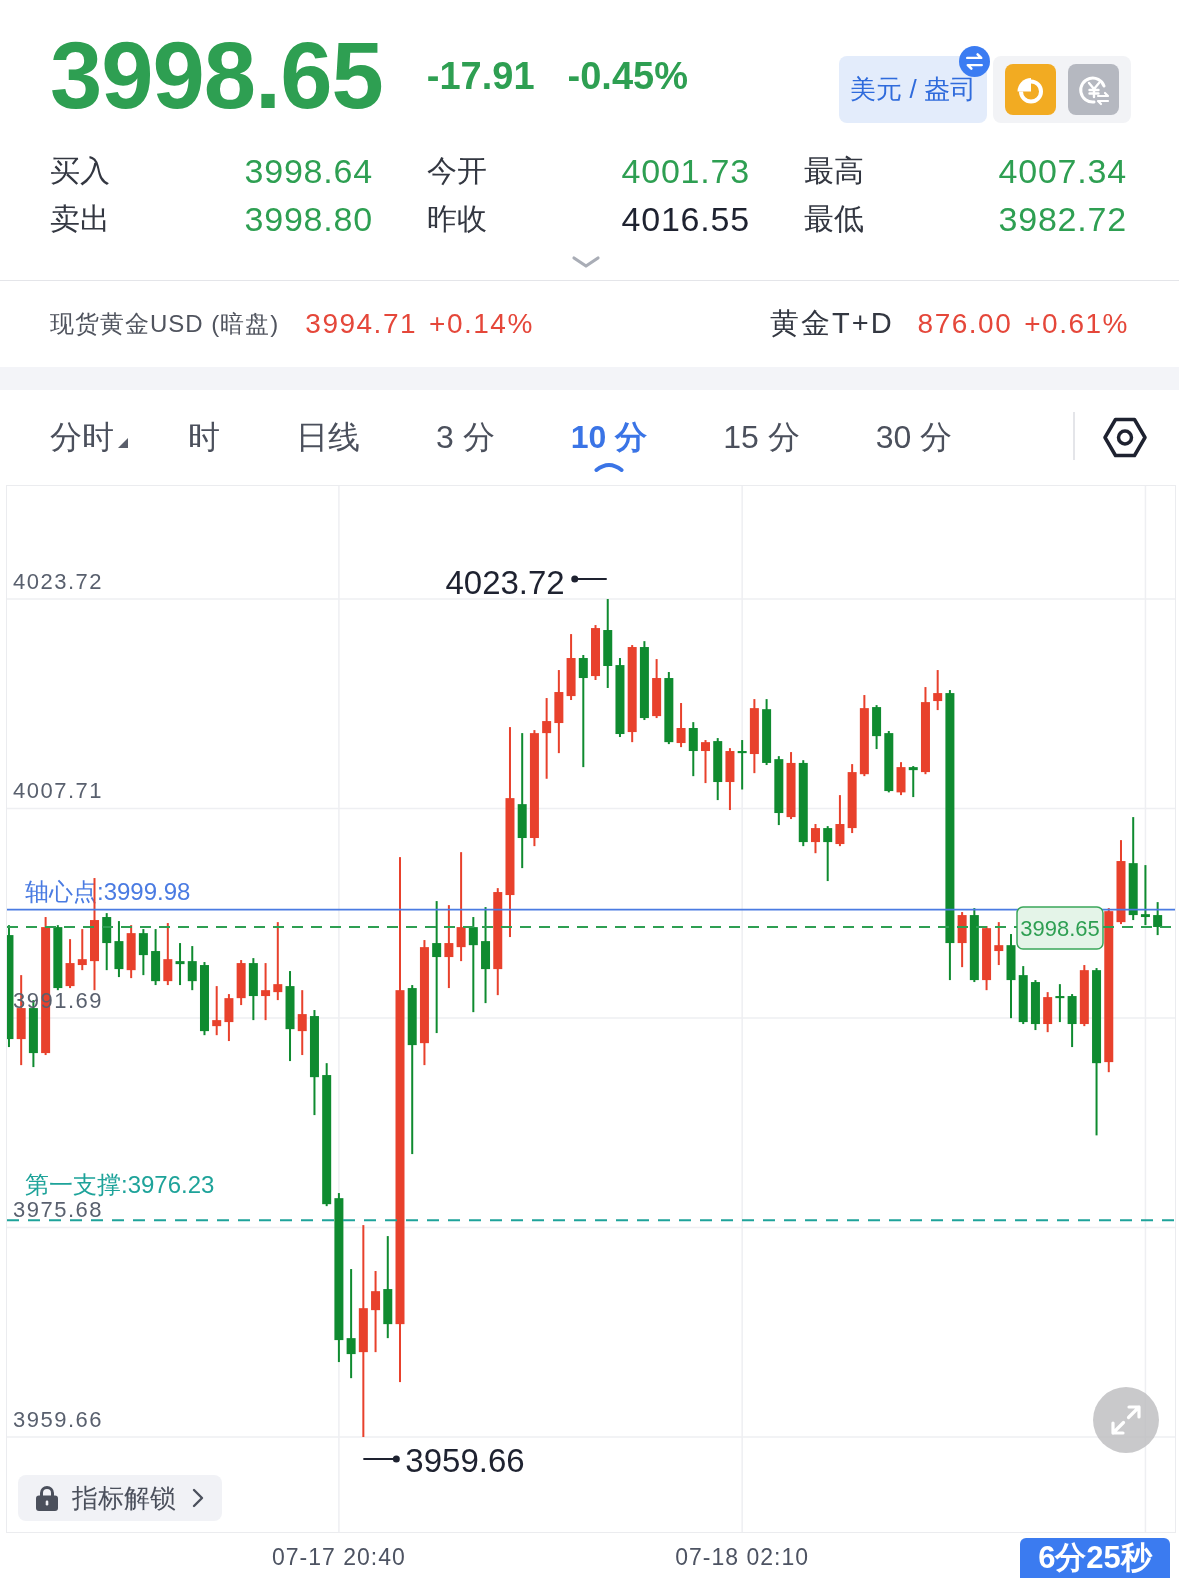 This screenshot has height=1578, width=1179. What do you see at coordinates (608, 466) in the screenshot?
I see `selected-tab-indicator-icon` at bounding box center [608, 466].